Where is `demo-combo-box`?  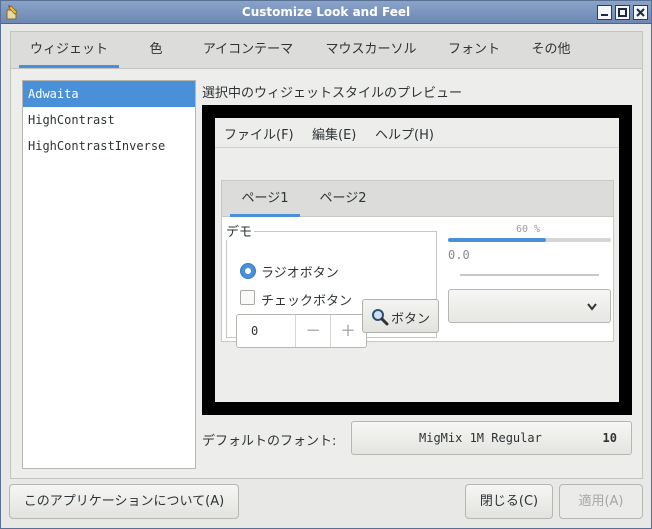
demo-combo-box is located at coordinates (529, 306).